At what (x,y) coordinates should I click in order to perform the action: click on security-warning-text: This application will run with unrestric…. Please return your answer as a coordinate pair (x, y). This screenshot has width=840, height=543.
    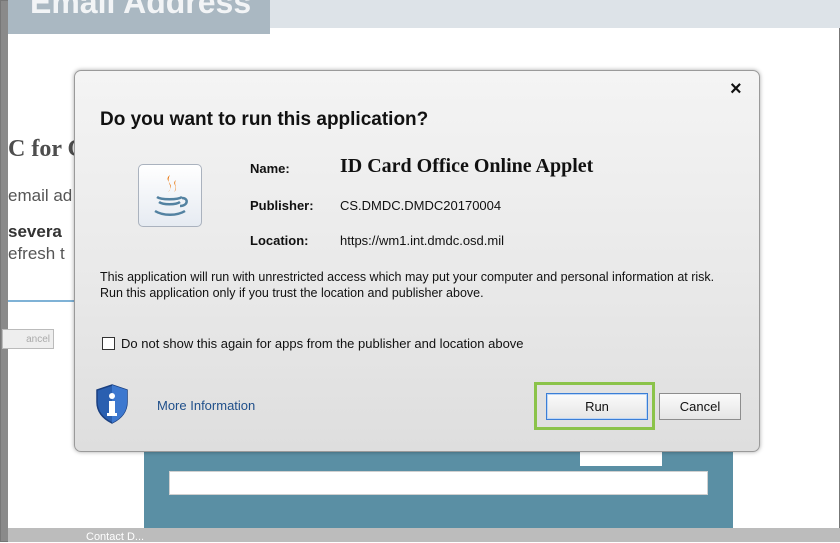
    Looking at the image, I should click on (407, 285).